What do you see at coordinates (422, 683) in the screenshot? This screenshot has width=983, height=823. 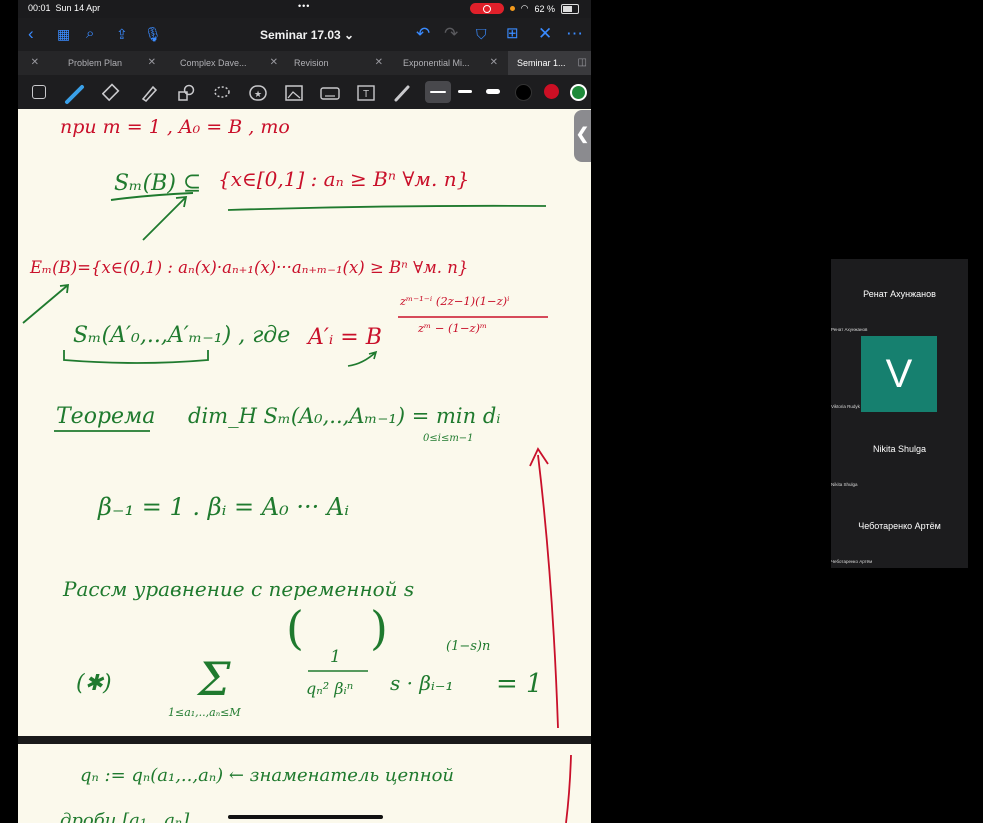 I see `note-line-8-rest: s · βᵢ₋₁` at bounding box center [422, 683].